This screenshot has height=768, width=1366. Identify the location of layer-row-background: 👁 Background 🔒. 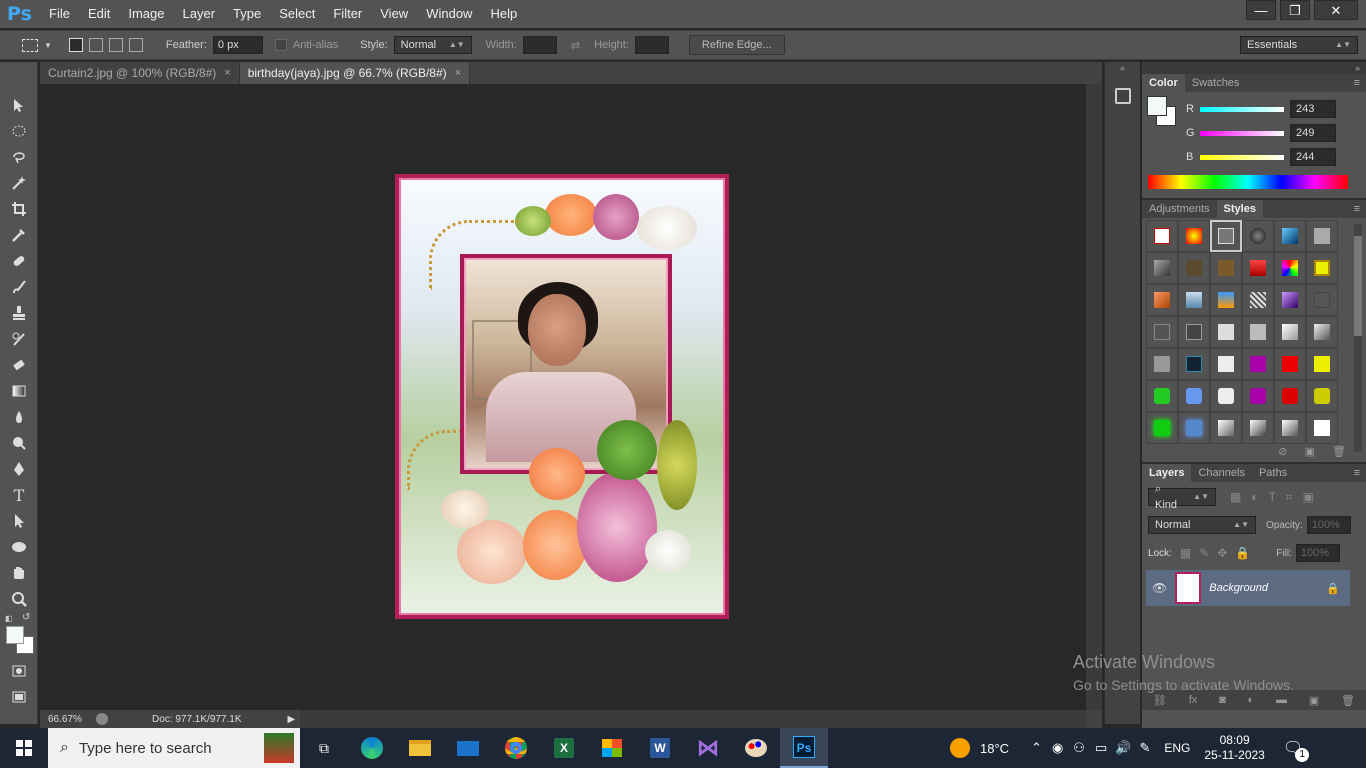
(1248, 588).